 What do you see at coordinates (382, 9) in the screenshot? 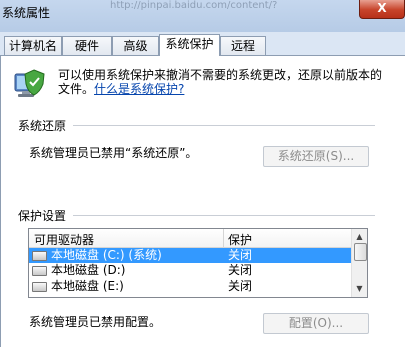
I see `close-button: X` at bounding box center [382, 9].